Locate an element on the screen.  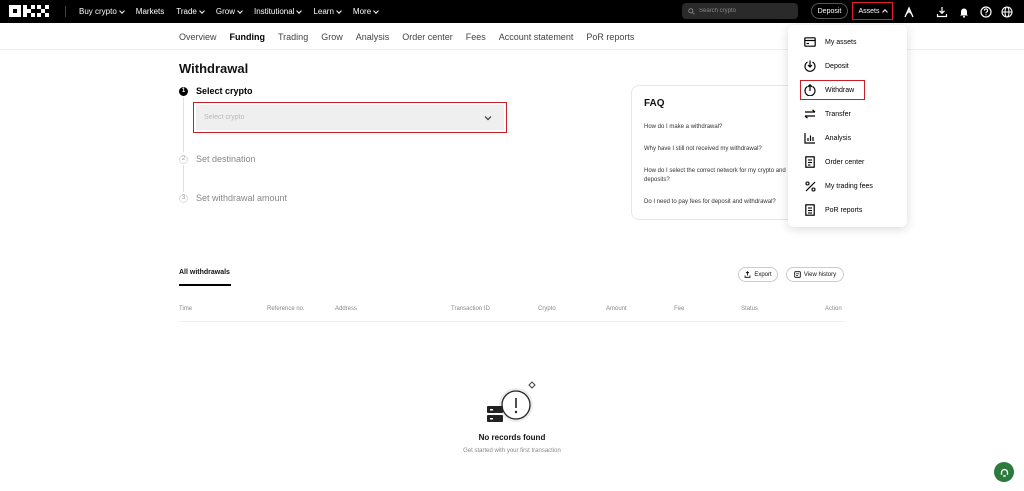
nav-institutional: Institutional is located at coordinates (278, 11).